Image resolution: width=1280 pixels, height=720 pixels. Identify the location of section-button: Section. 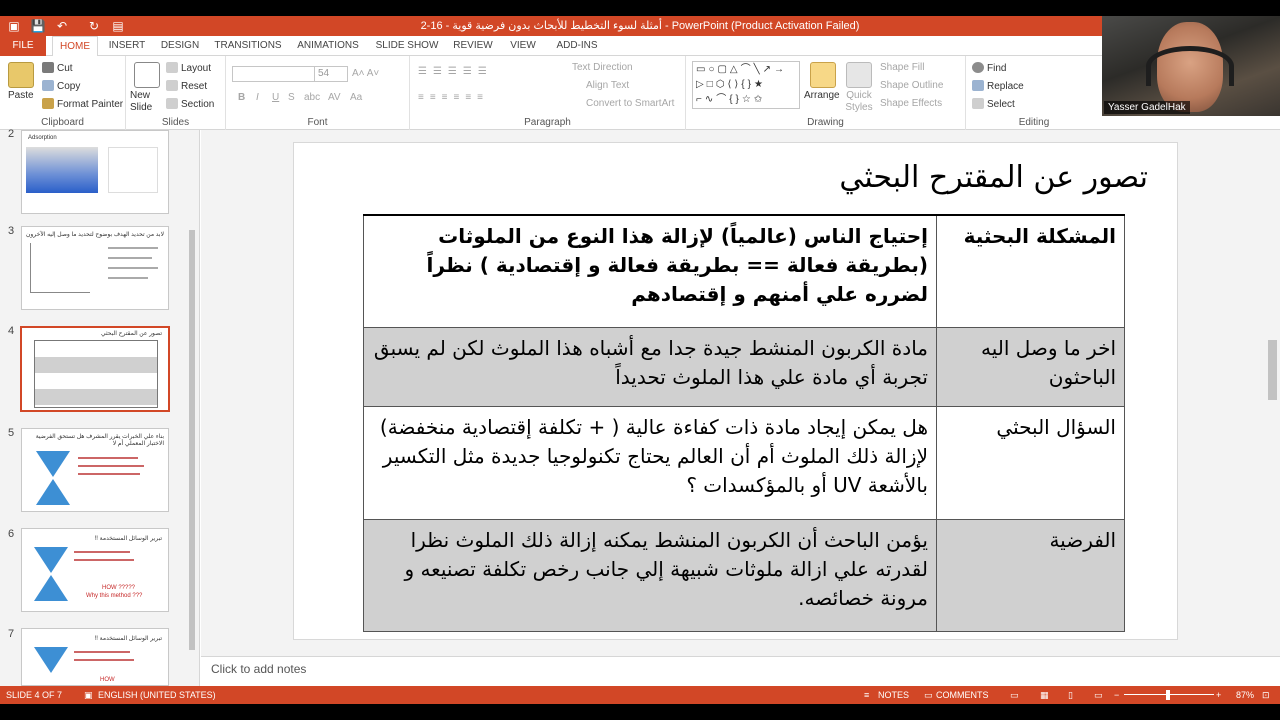
(190, 104).